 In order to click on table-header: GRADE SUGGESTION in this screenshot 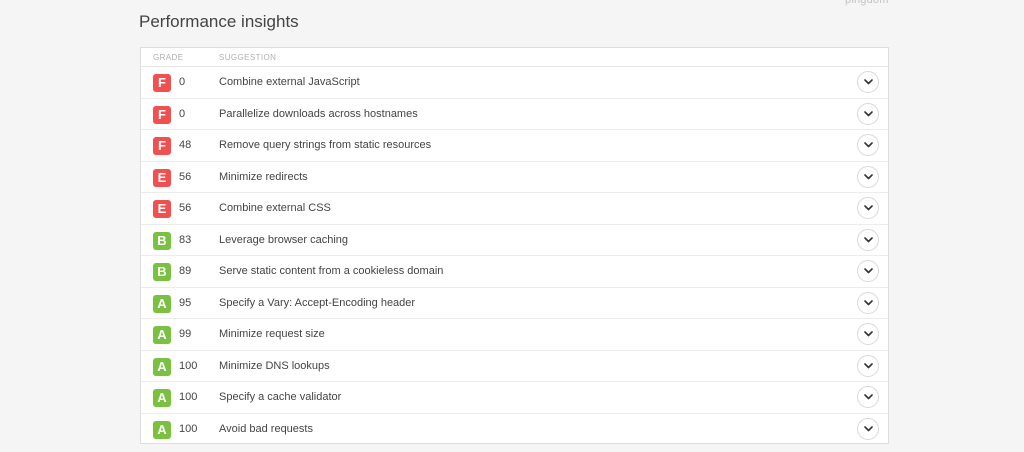, I will do `click(514, 57)`.